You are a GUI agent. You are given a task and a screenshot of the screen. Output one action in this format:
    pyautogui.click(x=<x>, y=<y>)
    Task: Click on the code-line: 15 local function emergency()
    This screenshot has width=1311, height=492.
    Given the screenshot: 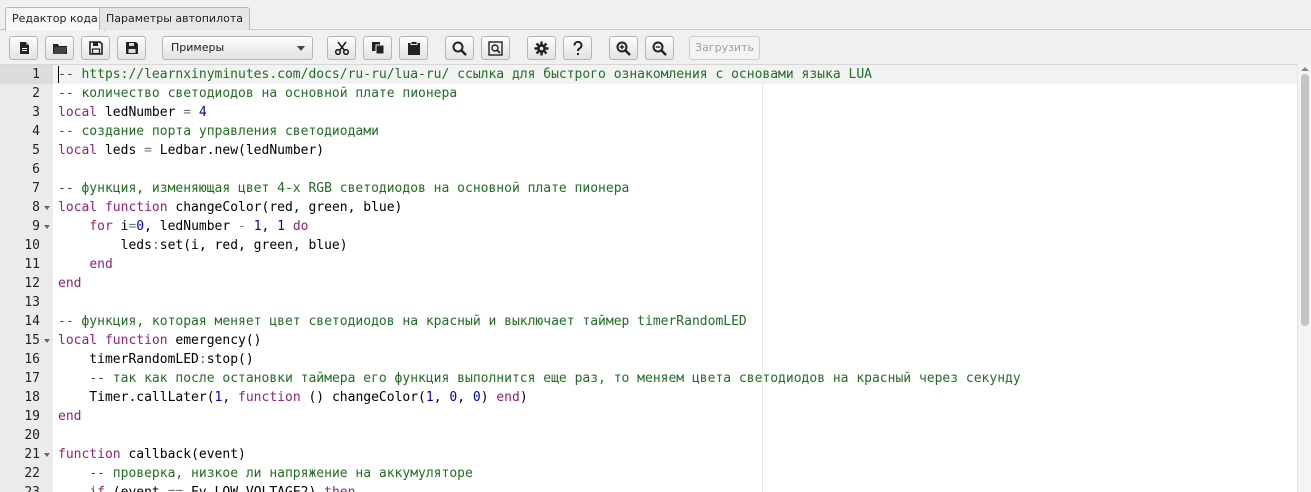 What is the action you would take?
    pyautogui.click(x=648, y=340)
    